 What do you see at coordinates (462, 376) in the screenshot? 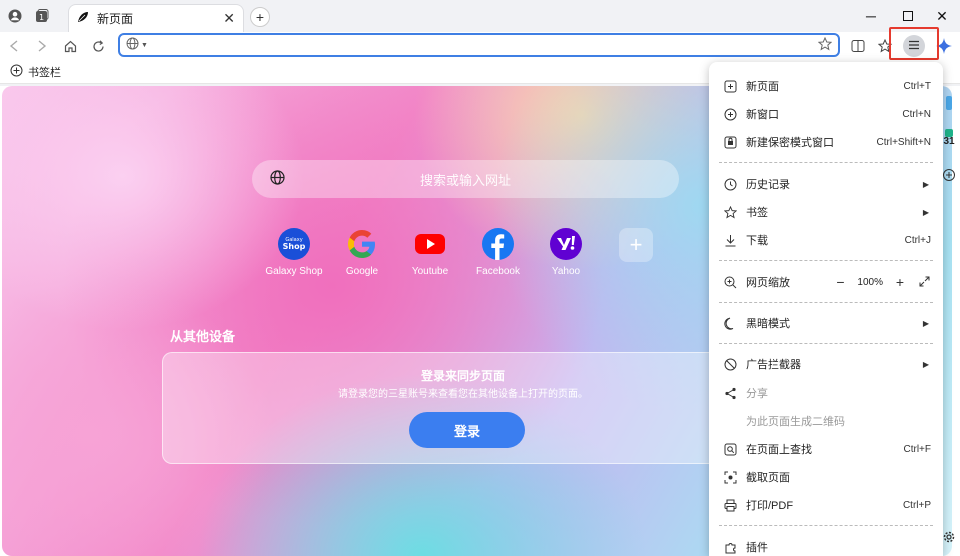
I see `sync-title: 登录来同步页面` at bounding box center [462, 376].